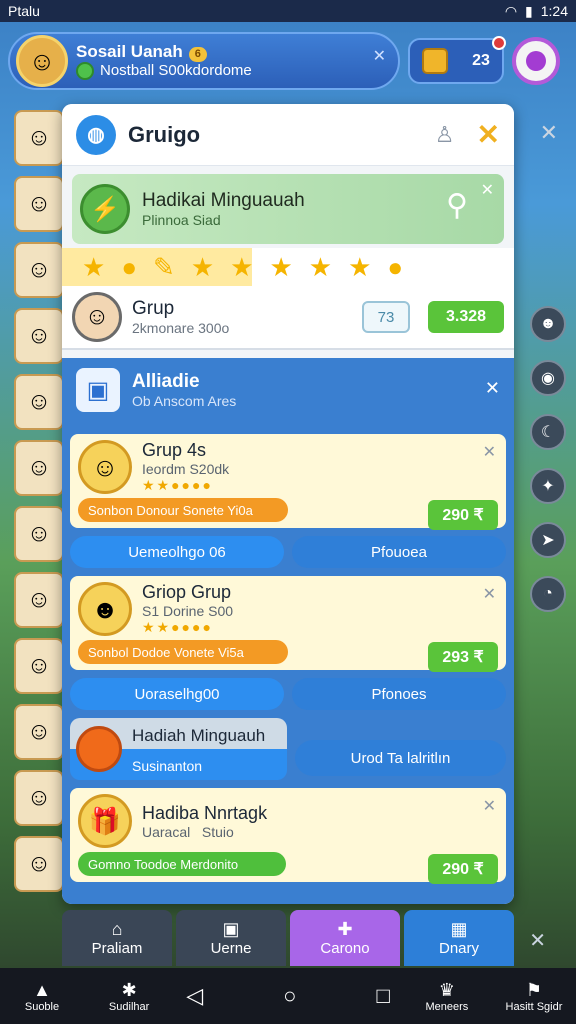 The height and width of the screenshot is (1024, 576). Describe the element at coordinates (85, 71) in the screenshot. I see `online-icon` at that location.